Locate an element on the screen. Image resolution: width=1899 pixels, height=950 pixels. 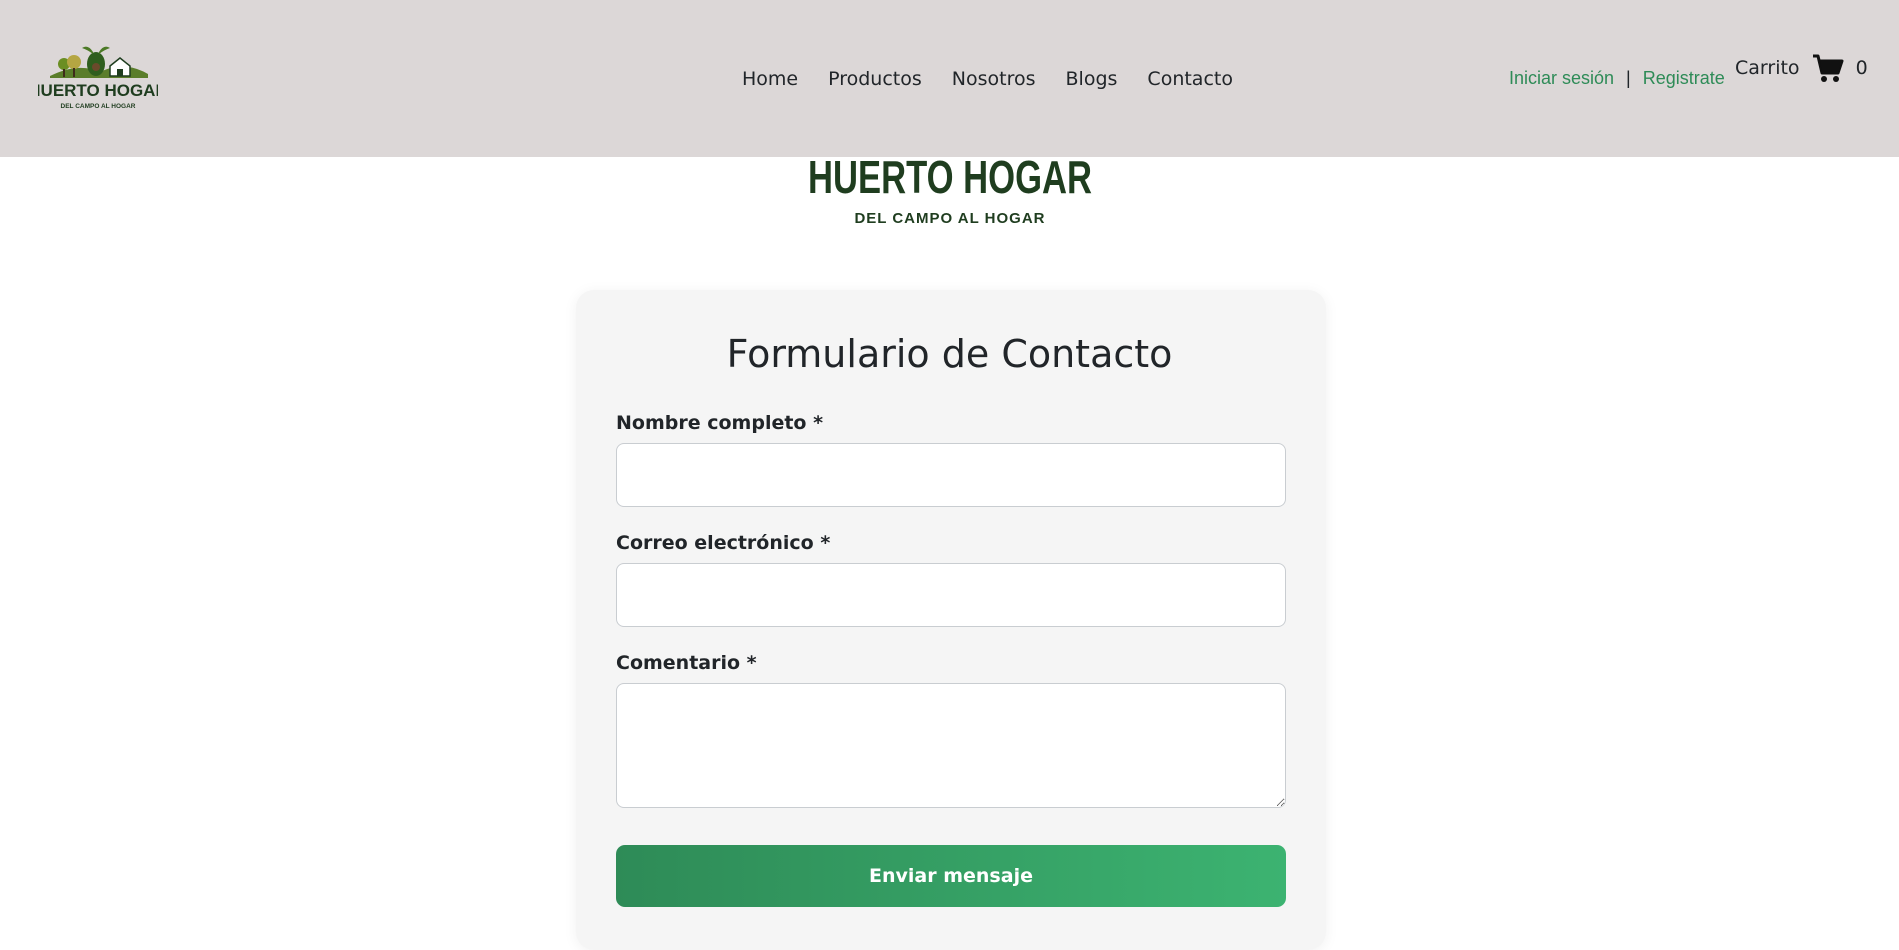
name-label: Nombre completo * is located at coordinates (720, 423).